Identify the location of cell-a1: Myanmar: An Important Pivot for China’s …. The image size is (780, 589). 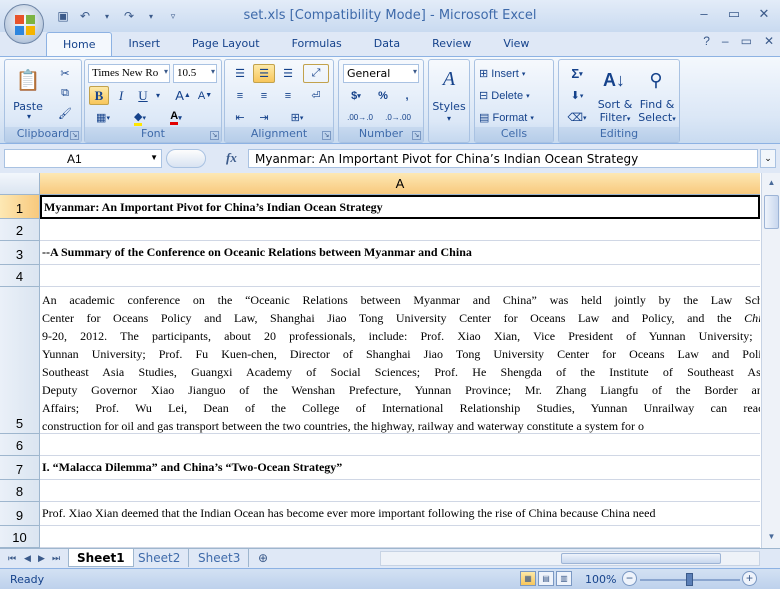
(400, 207).